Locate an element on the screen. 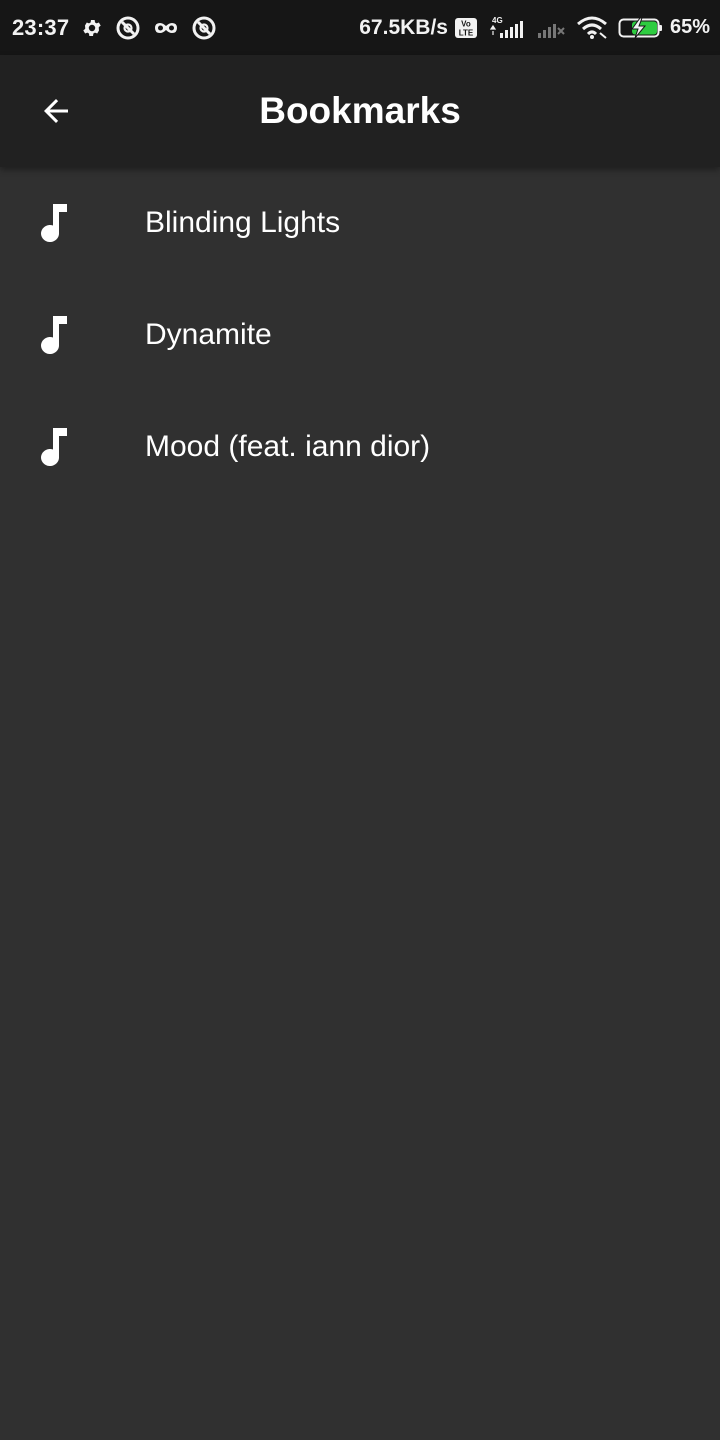 This screenshot has width=720, height=1440. svg-text: Vo is located at coordinates (466, 23).